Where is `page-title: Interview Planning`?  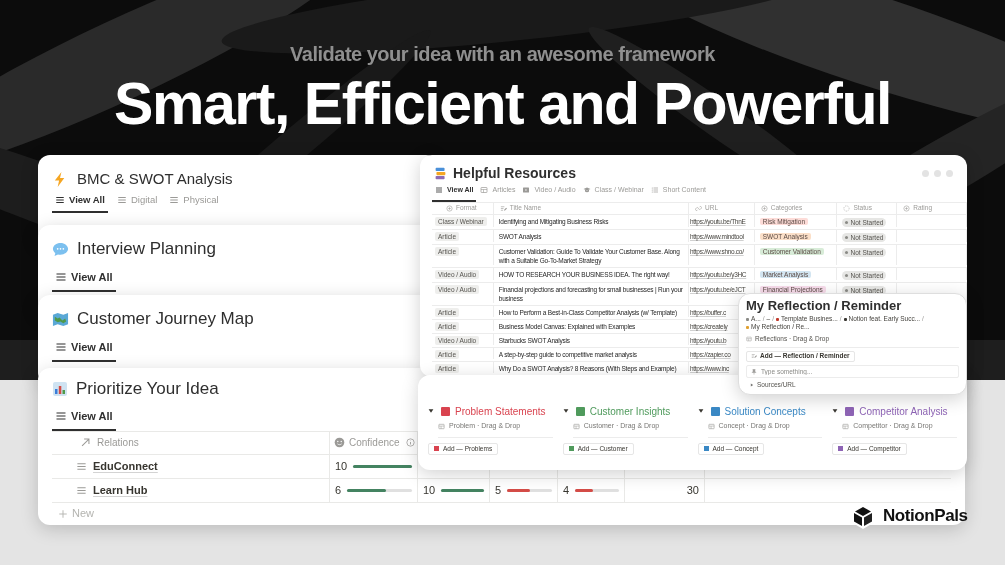
page-title: Interview Planning is located at coordinates (146, 249).